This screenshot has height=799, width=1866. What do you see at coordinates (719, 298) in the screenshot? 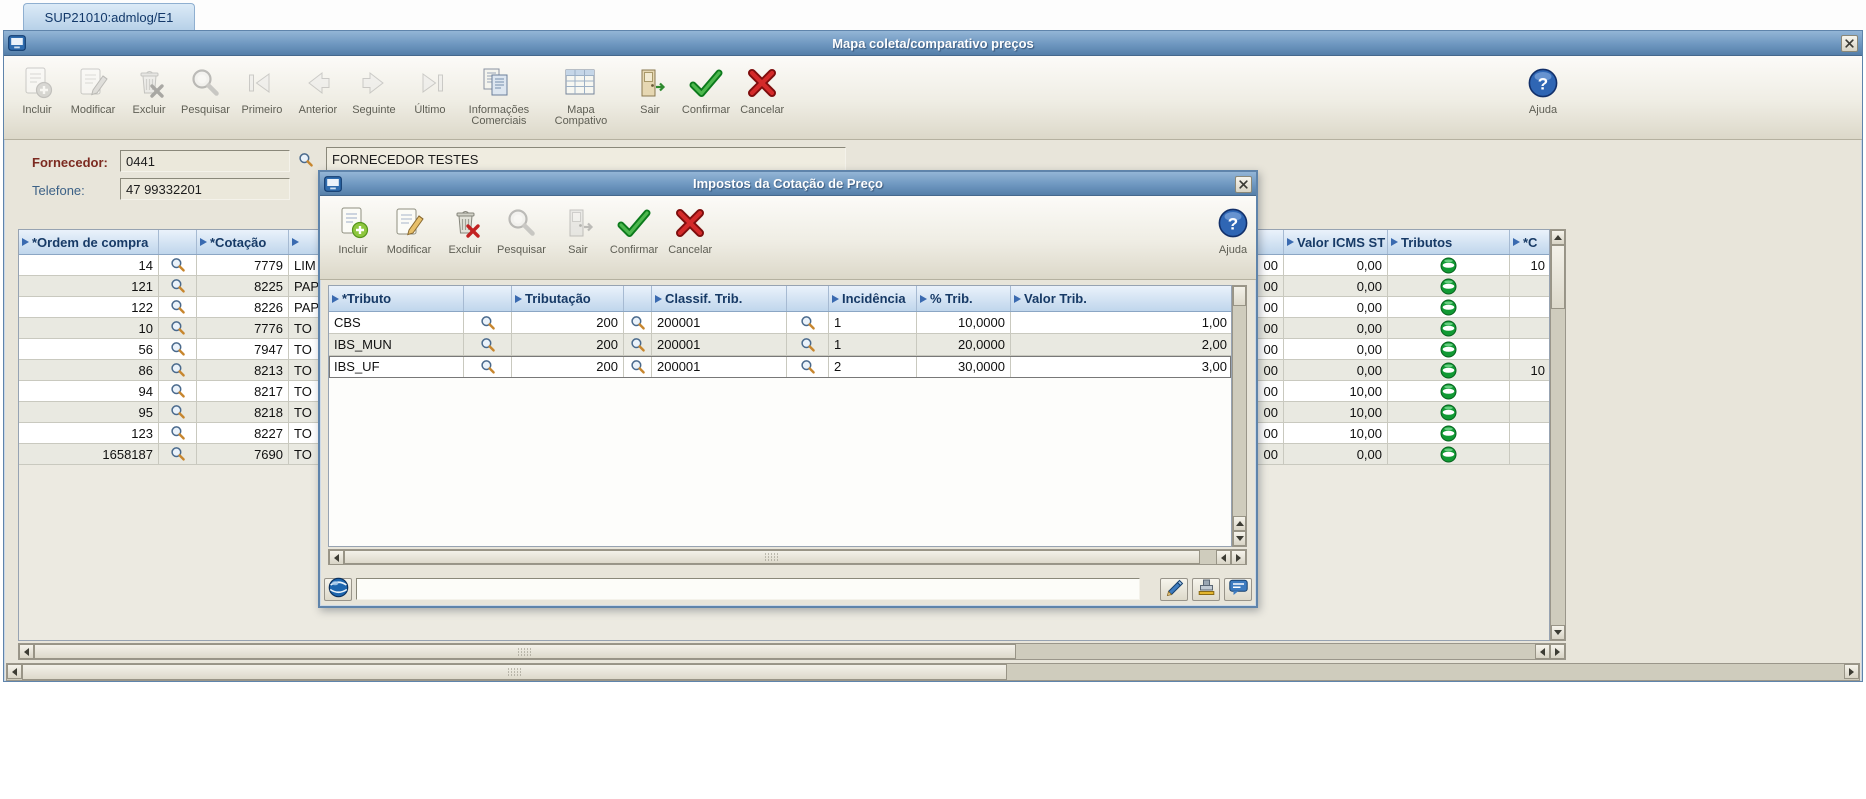
I see `column-header-classif-trib: Classif. Trib.` at bounding box center [719, 298].